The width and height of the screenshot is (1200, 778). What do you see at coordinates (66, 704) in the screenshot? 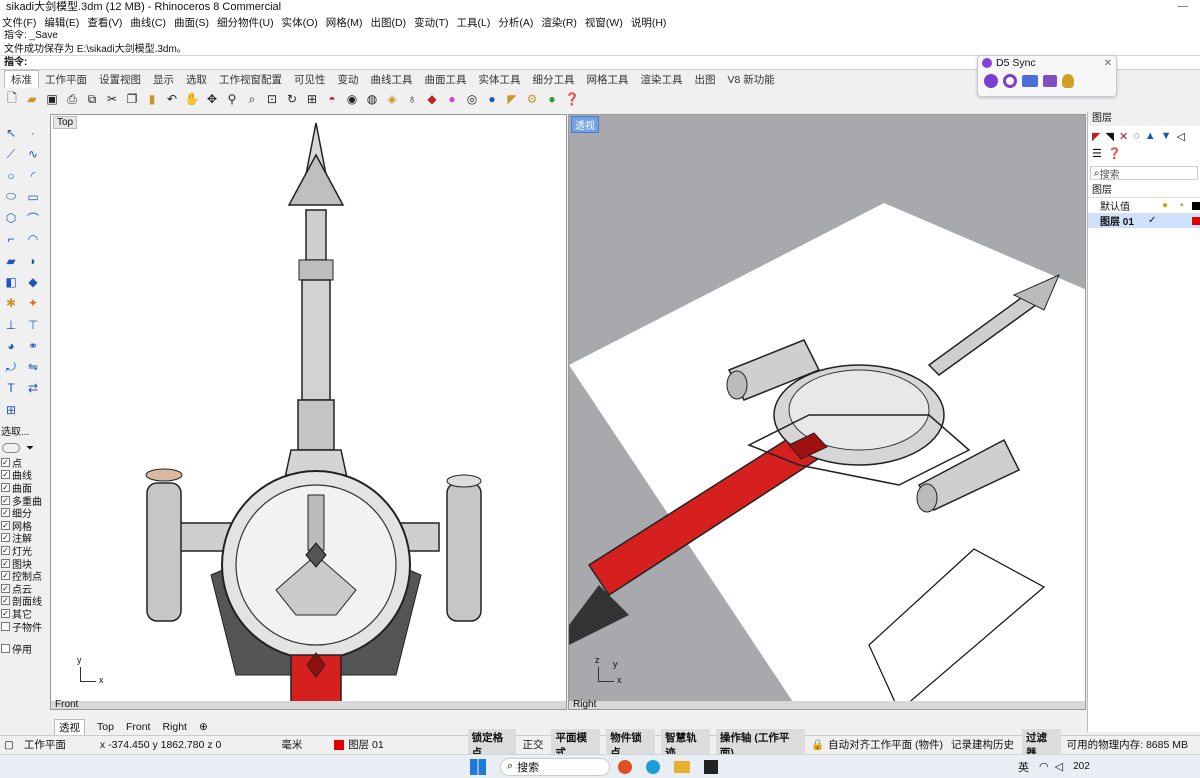
I see `front-viewport-label: Front` at bounding box center [66, 704].